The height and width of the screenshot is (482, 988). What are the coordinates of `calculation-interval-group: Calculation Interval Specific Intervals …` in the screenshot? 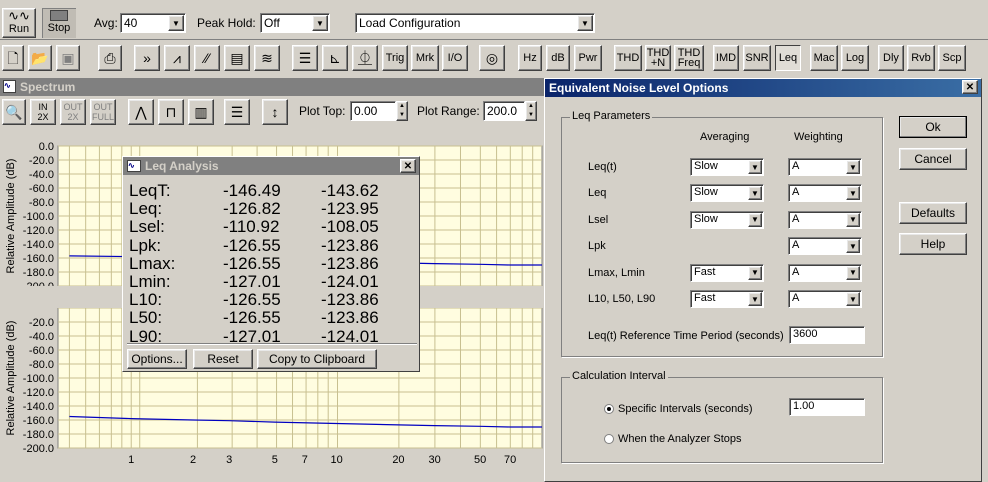 It's located at (722, 416).